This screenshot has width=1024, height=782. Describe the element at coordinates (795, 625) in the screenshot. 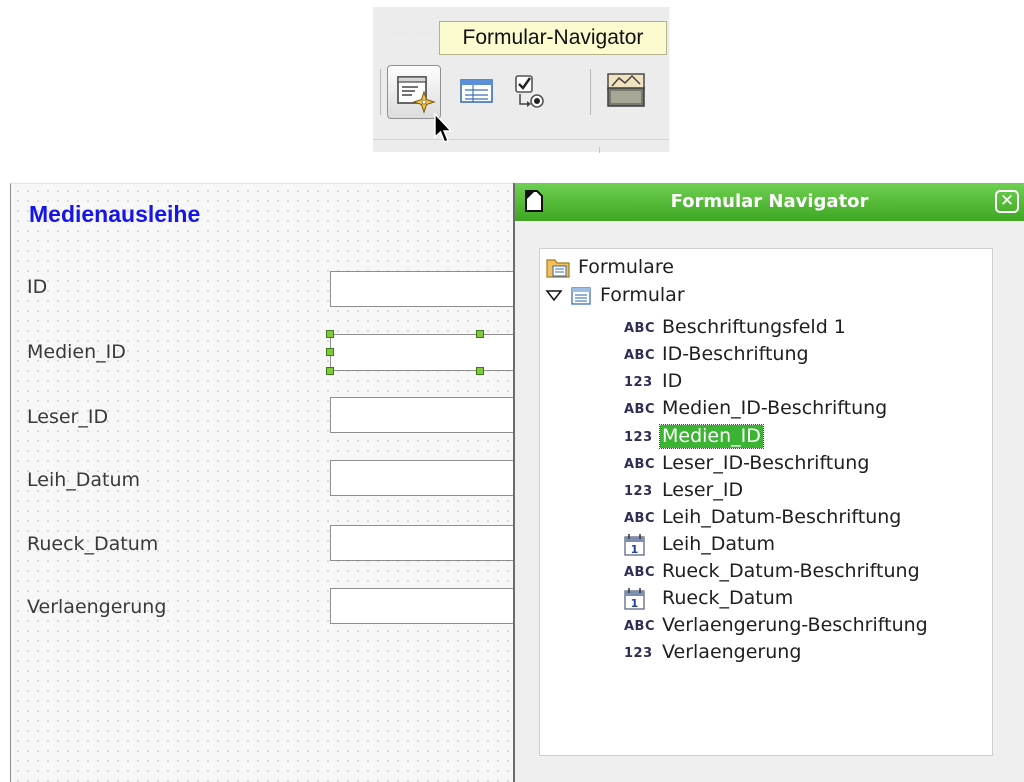

I see `tree-item-label: Verlaengerung-Beschriftung` at that location.